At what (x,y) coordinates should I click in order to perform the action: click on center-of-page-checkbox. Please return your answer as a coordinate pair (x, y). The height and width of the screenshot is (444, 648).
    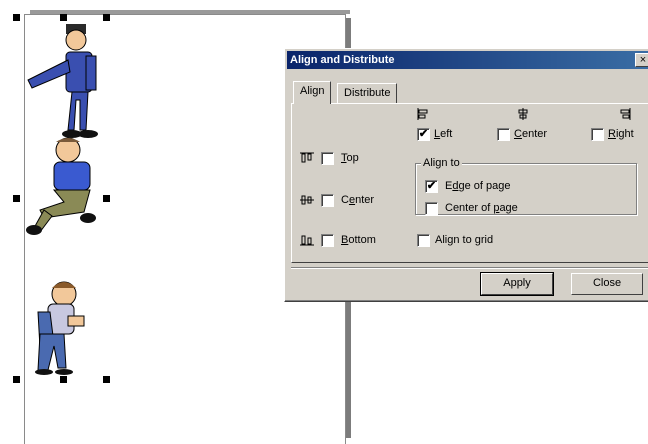
    Looking at the image, I should click on (431, 208).